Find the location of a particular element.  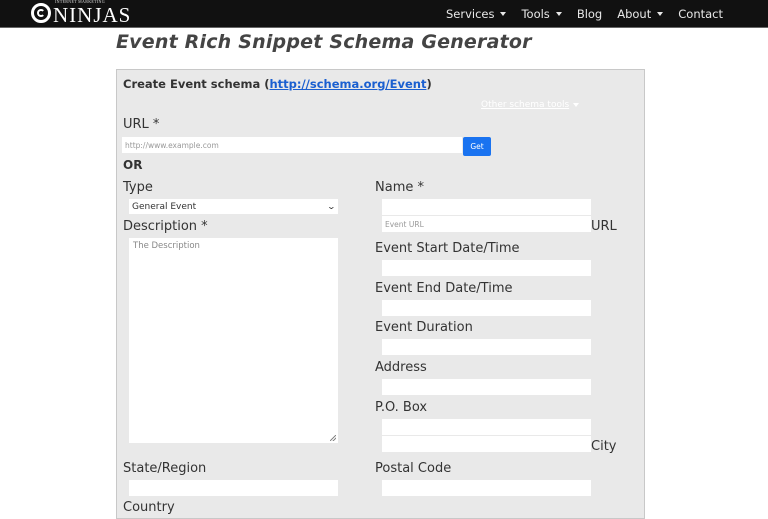

nav-blog: Blog is located at coordinates (589, 14).